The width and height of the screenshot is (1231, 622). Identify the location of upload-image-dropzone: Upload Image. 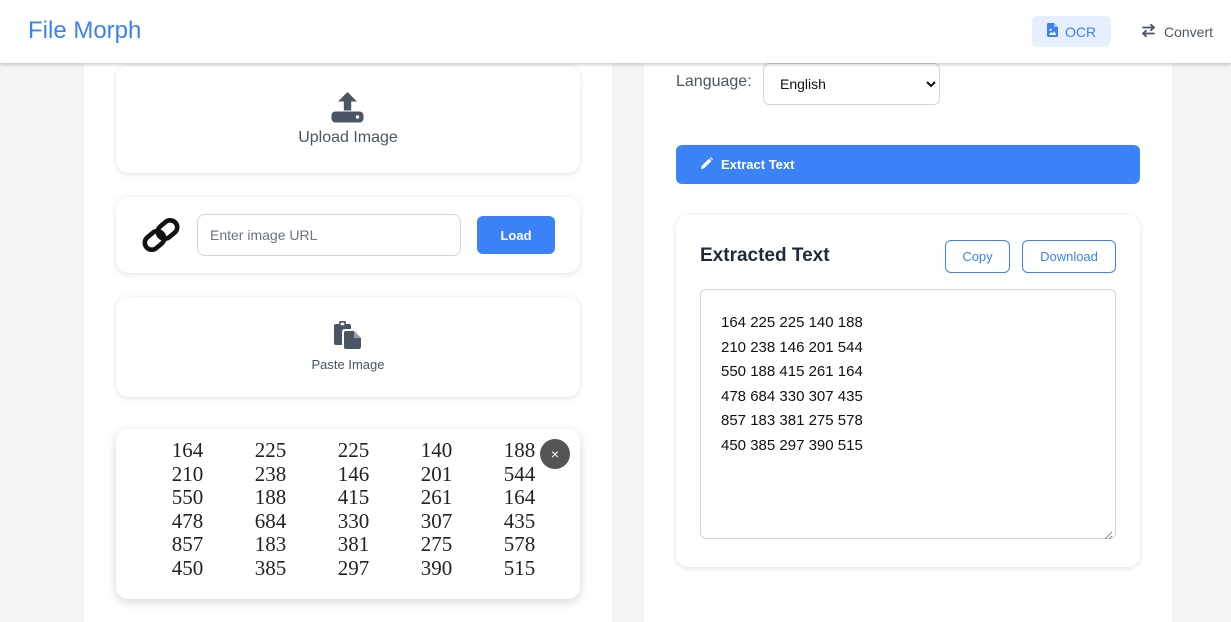
(348, 119).